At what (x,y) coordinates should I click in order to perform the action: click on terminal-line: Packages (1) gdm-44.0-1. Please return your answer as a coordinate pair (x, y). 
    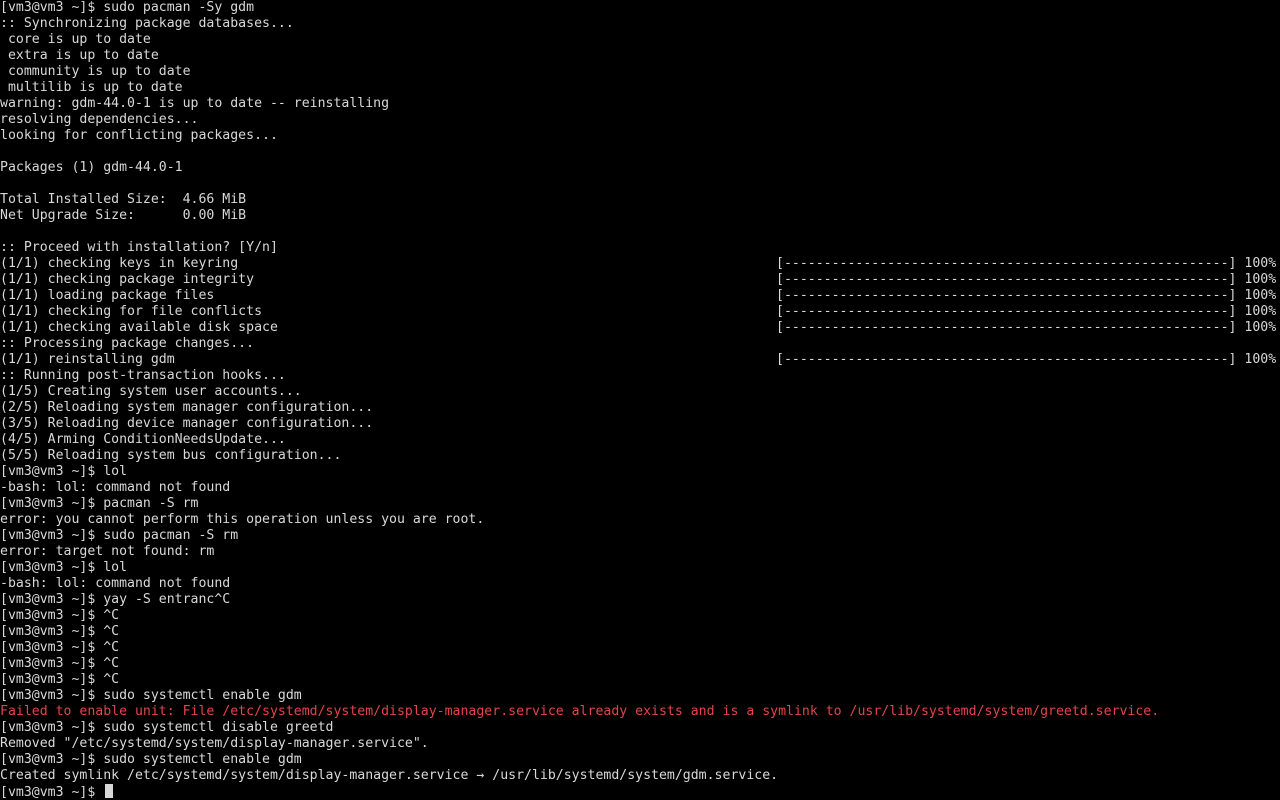
    Looking at the image, I should click on (91, 167).